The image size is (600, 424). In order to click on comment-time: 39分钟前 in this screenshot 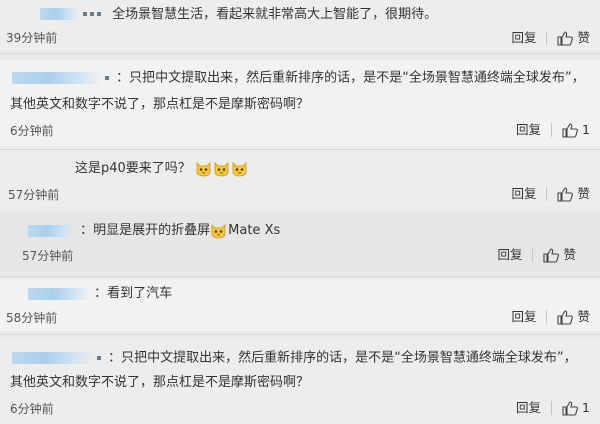, I will do `click(32, 38)`.